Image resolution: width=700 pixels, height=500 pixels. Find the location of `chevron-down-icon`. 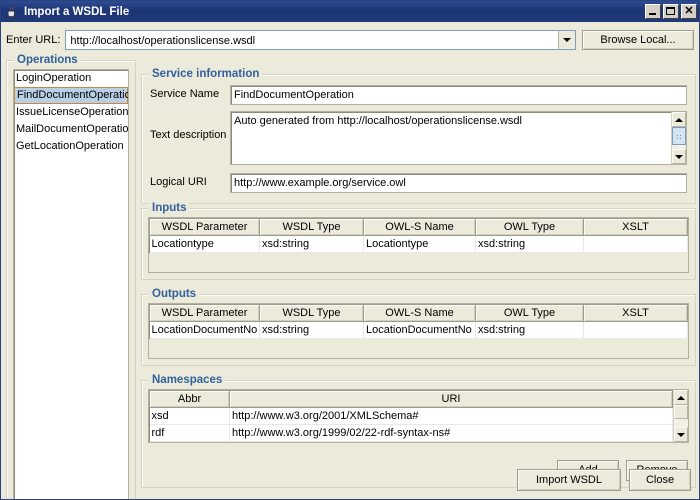

chevron-down-icon is located at coordinates (566, 40).